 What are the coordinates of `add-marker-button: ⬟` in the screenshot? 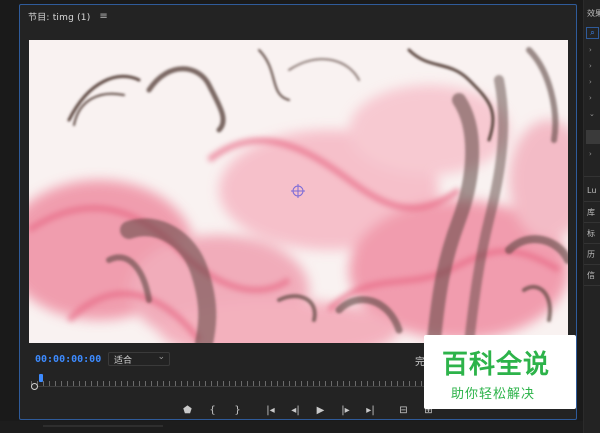 It's located at (187, 410).